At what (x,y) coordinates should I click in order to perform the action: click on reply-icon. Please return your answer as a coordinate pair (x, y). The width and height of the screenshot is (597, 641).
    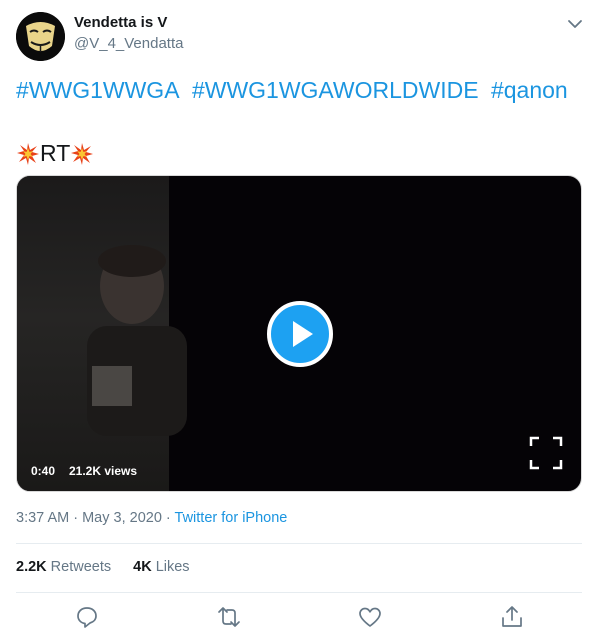
    Looking at the image, I should click on (87, 617).